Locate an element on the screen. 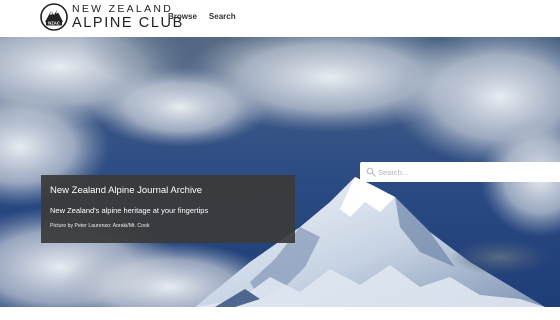  search-box is located at coordinates (460, 172).